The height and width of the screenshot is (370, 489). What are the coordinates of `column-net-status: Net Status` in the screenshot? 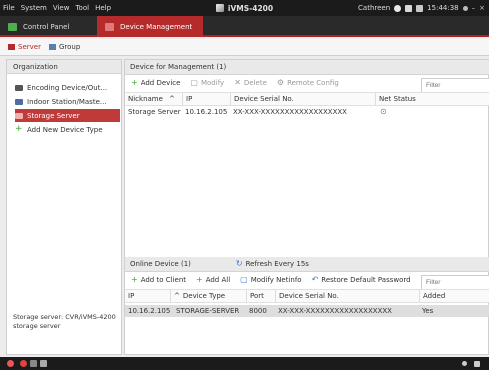 It's located at (401, 99).